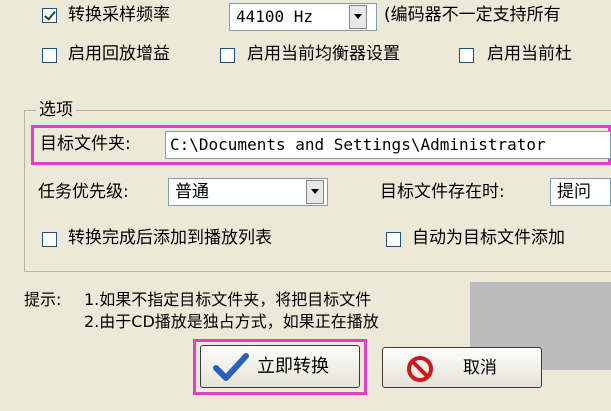 This screenshot has height=411, width=611. Describe the element at coordinates (248, 192) in the screenshot. I see `priority-select: 普通` at that location.